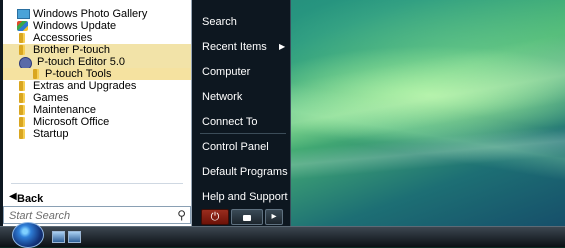  What do you see at coordinates (40, 216) in the screenshot?
I see `search-placeholder: Start Search` at bounding box center [40, 216].